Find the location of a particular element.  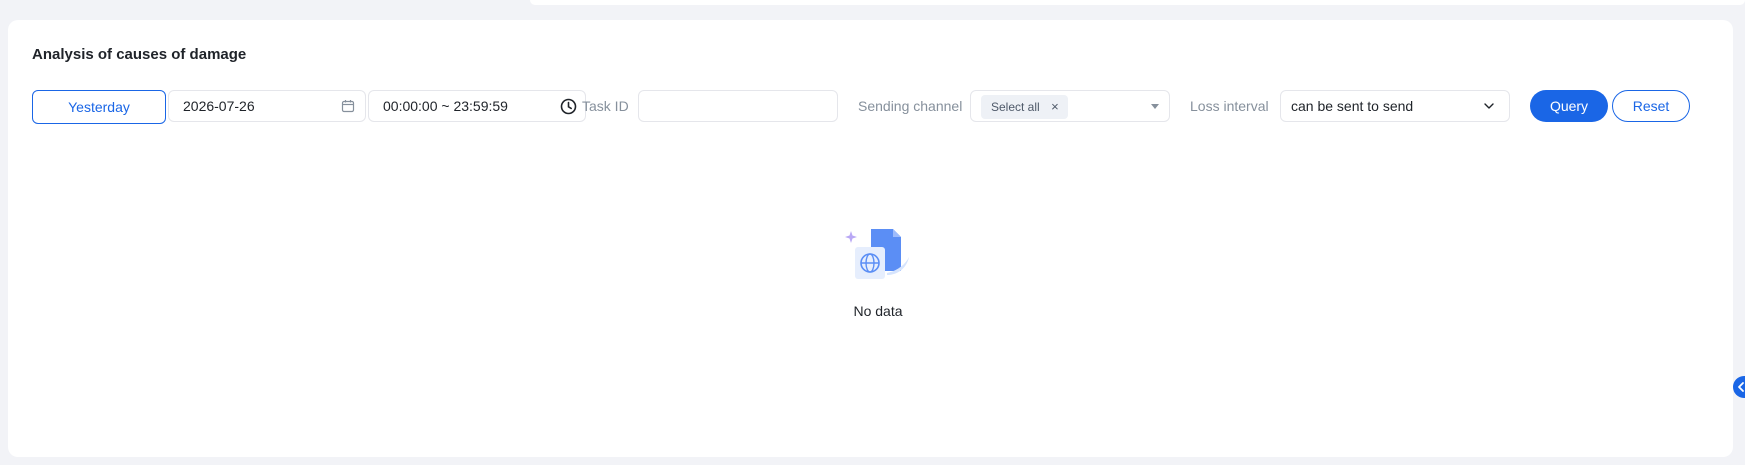

yesterday-button: Yesterday is located at coordinates (99, 107).